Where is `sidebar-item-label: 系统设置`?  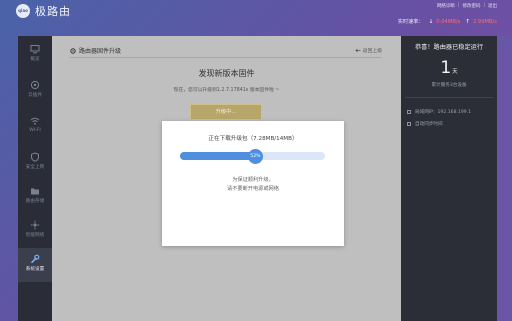
sidebar-item-label: 系统设置 is located at coordinates (35, 269).